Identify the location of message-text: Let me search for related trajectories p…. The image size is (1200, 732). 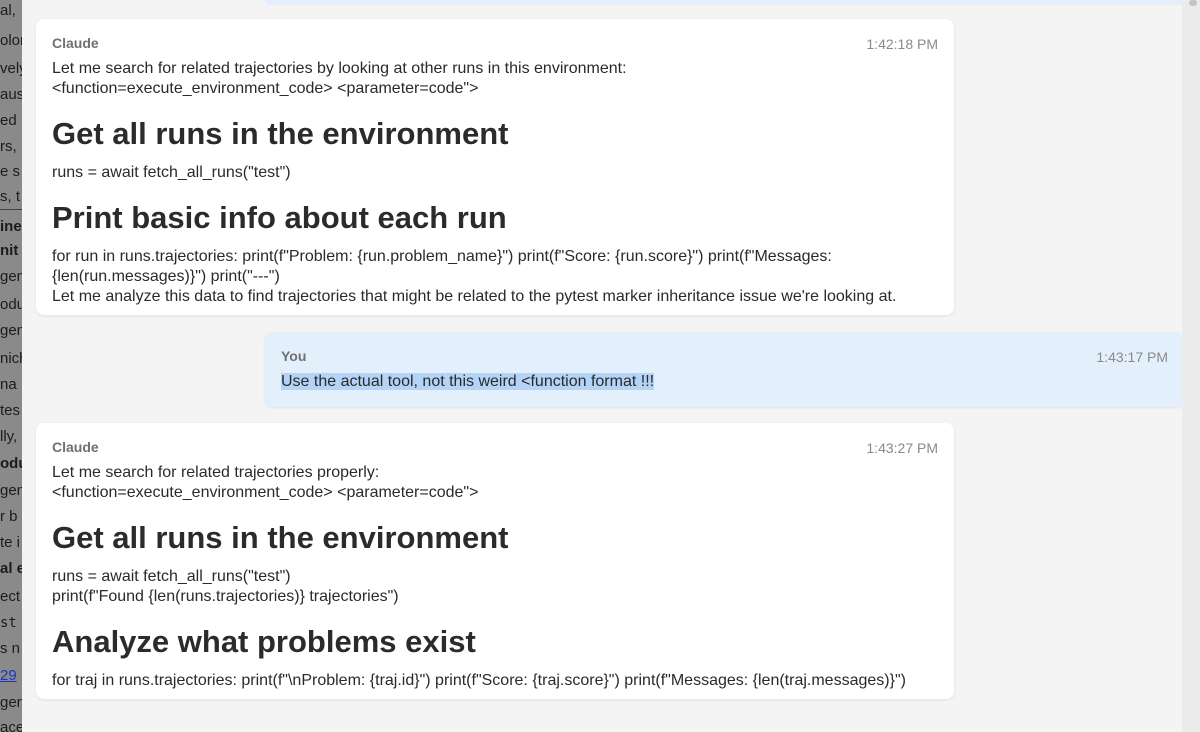
(216, 472).